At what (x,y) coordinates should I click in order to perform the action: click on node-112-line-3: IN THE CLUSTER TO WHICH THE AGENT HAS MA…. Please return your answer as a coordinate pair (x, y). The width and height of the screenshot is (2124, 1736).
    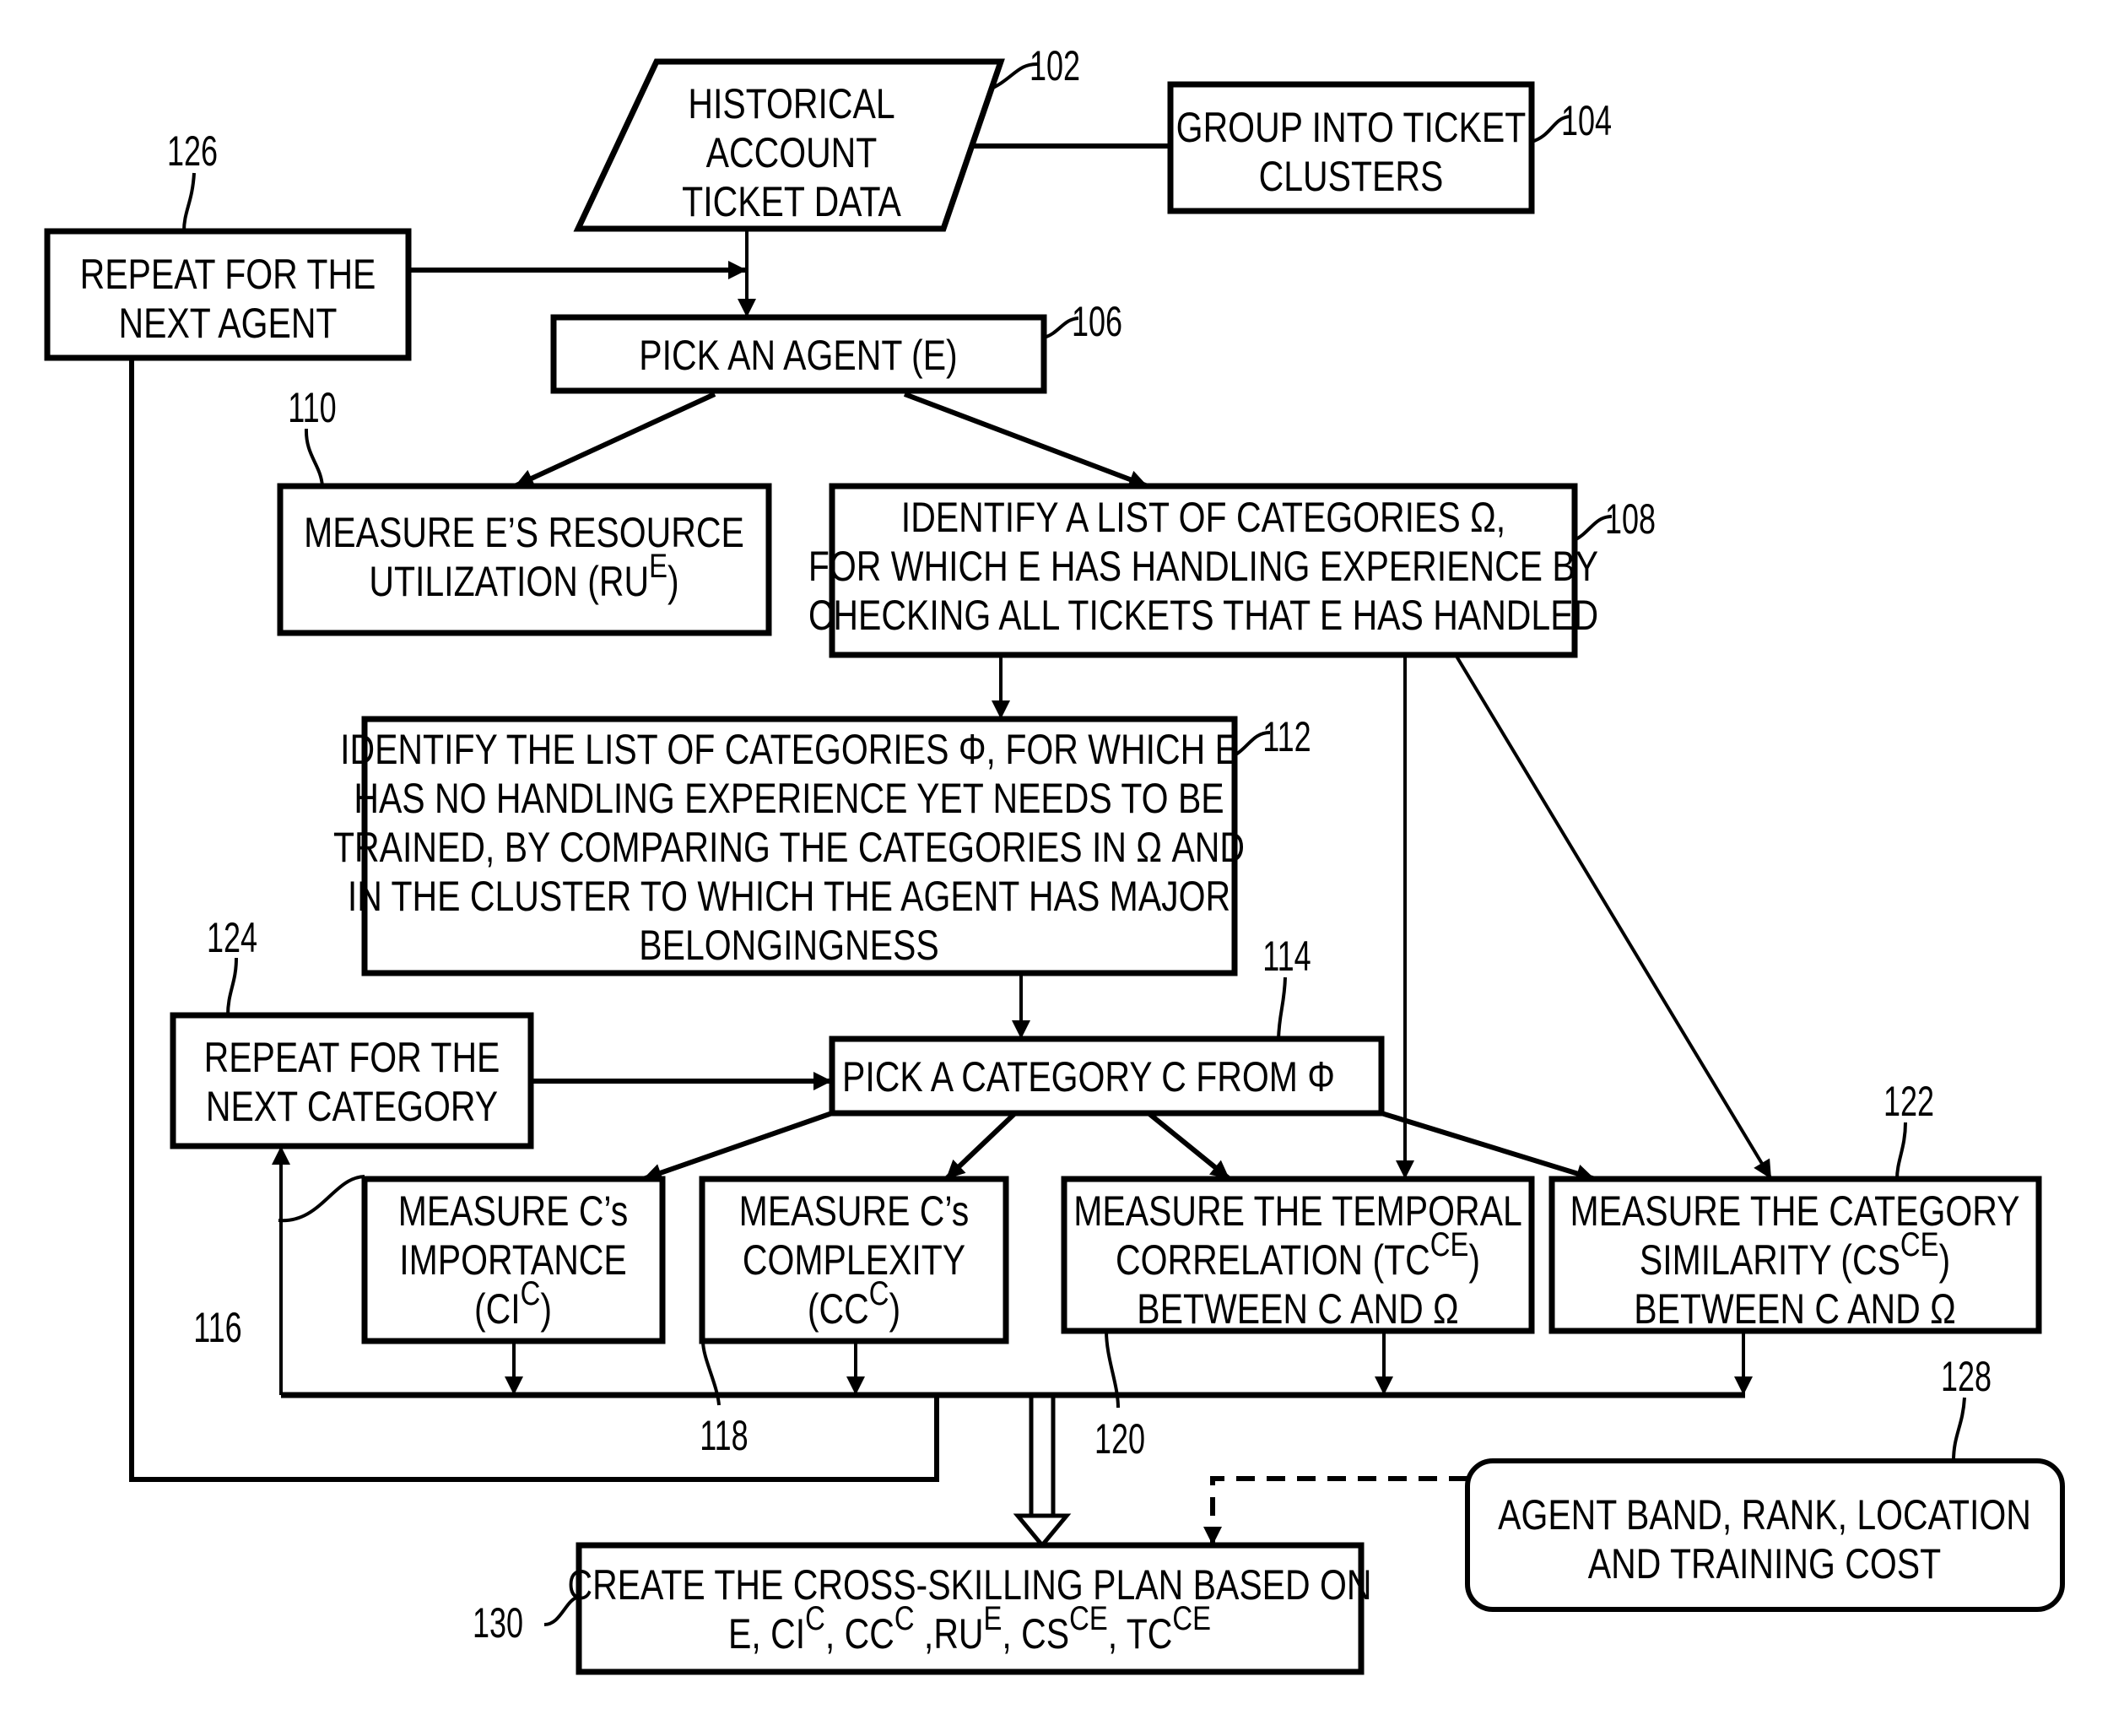
    Looking at the image, I should click on (789, 897).